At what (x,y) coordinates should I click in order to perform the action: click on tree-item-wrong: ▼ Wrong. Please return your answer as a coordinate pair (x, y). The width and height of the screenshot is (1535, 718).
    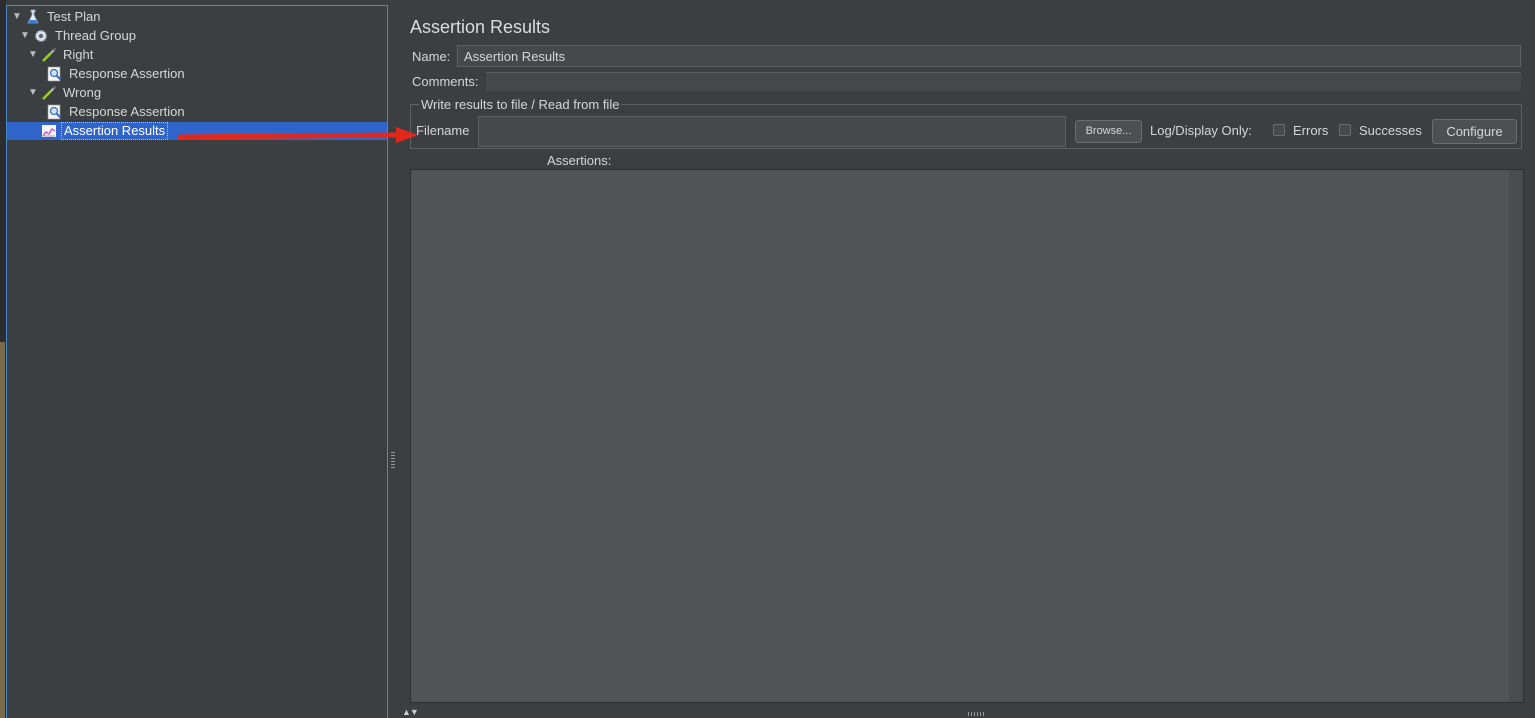
    Looking at the image, I should click on (65, 93).